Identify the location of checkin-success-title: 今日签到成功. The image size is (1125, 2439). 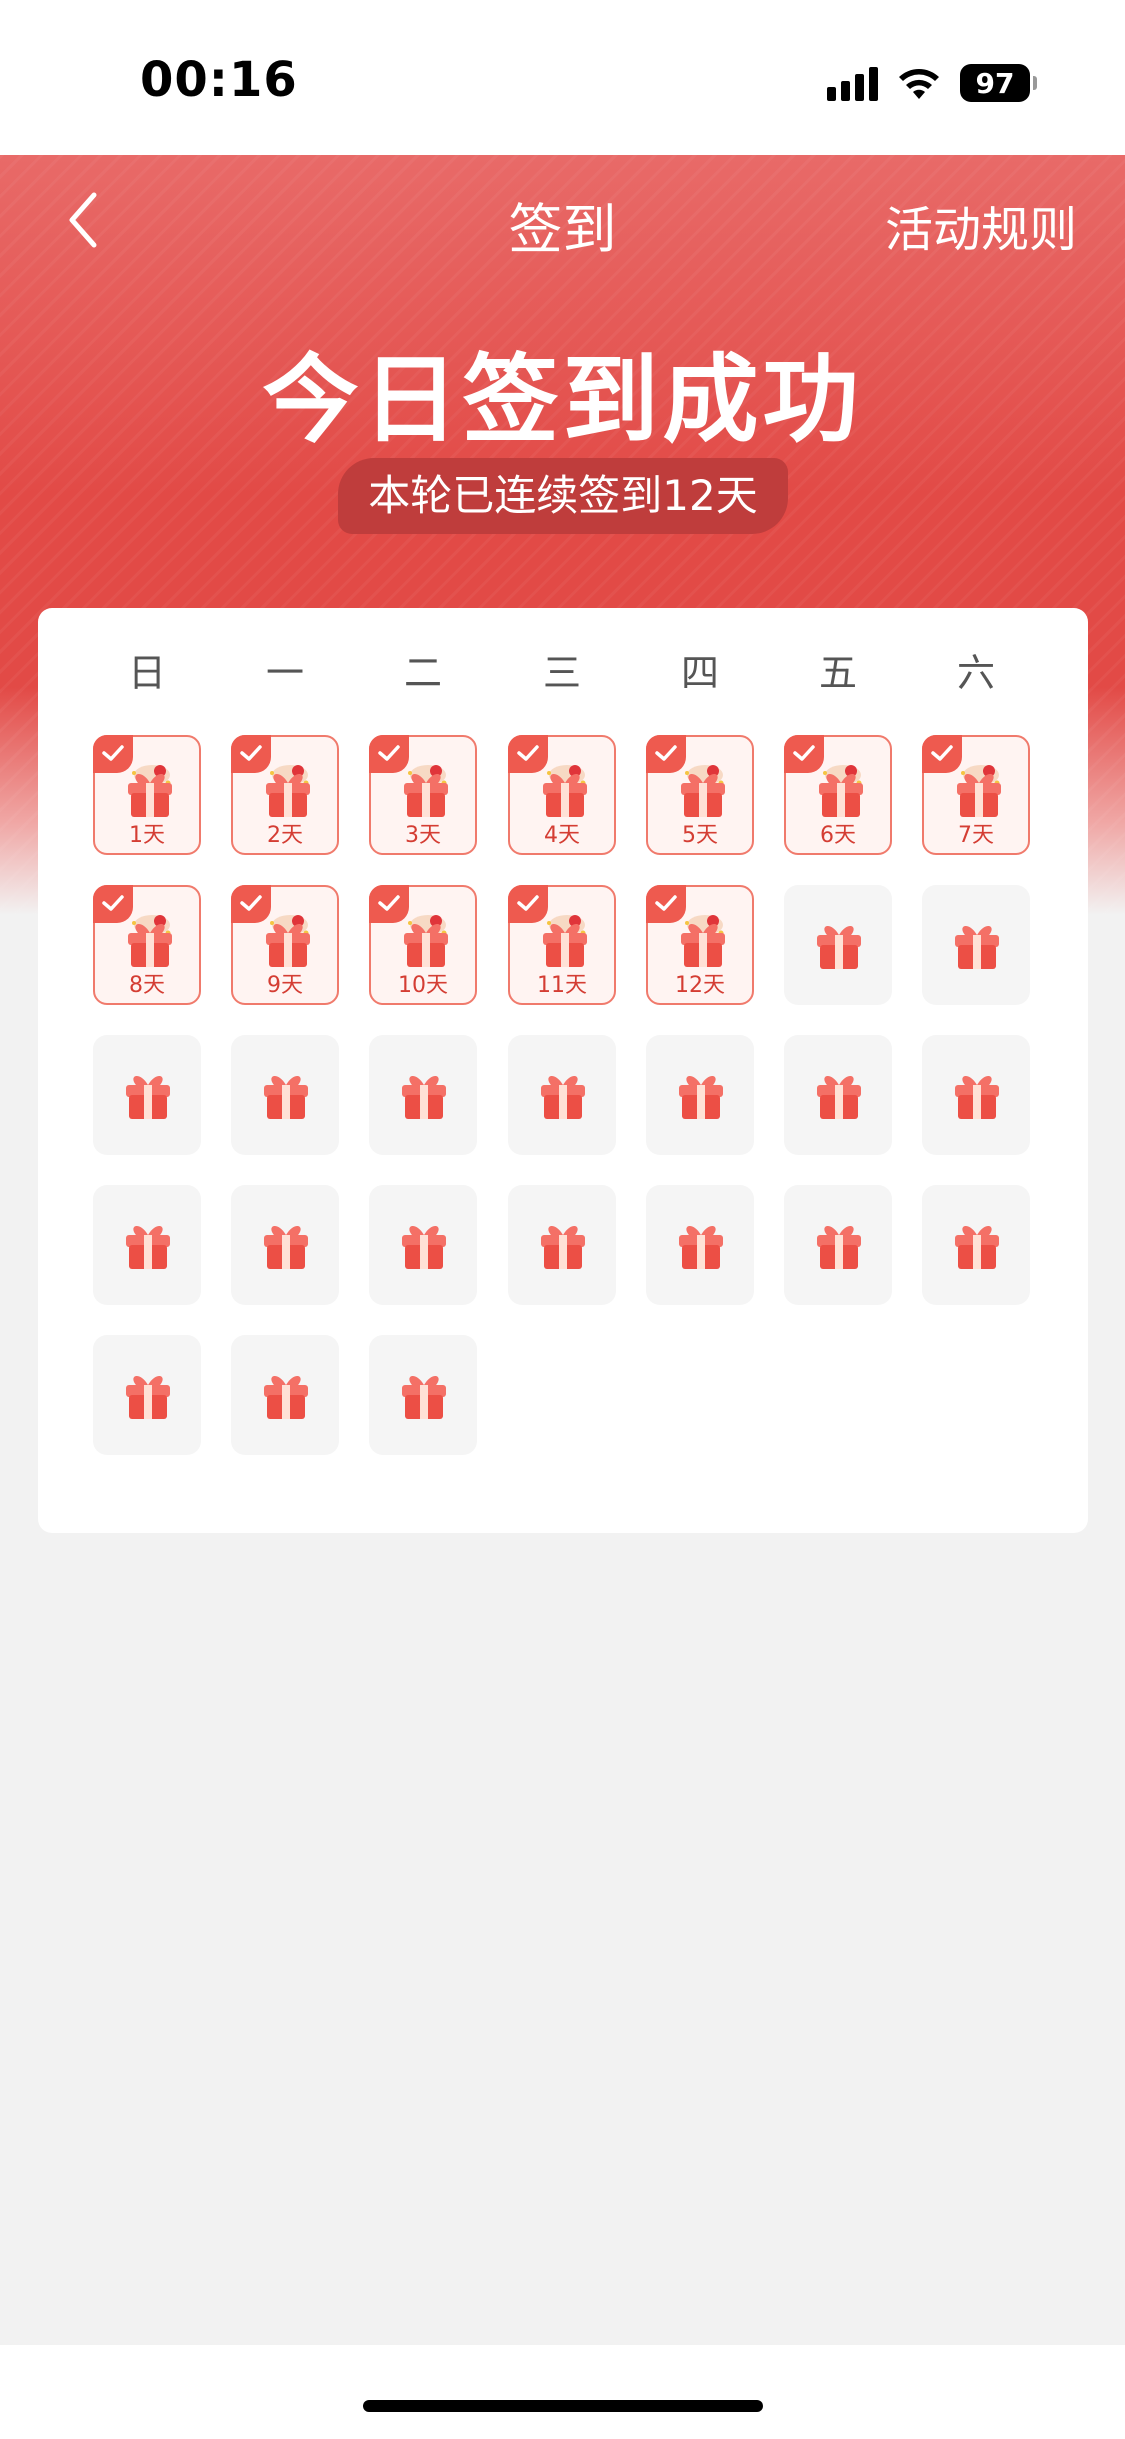
(562, 400).